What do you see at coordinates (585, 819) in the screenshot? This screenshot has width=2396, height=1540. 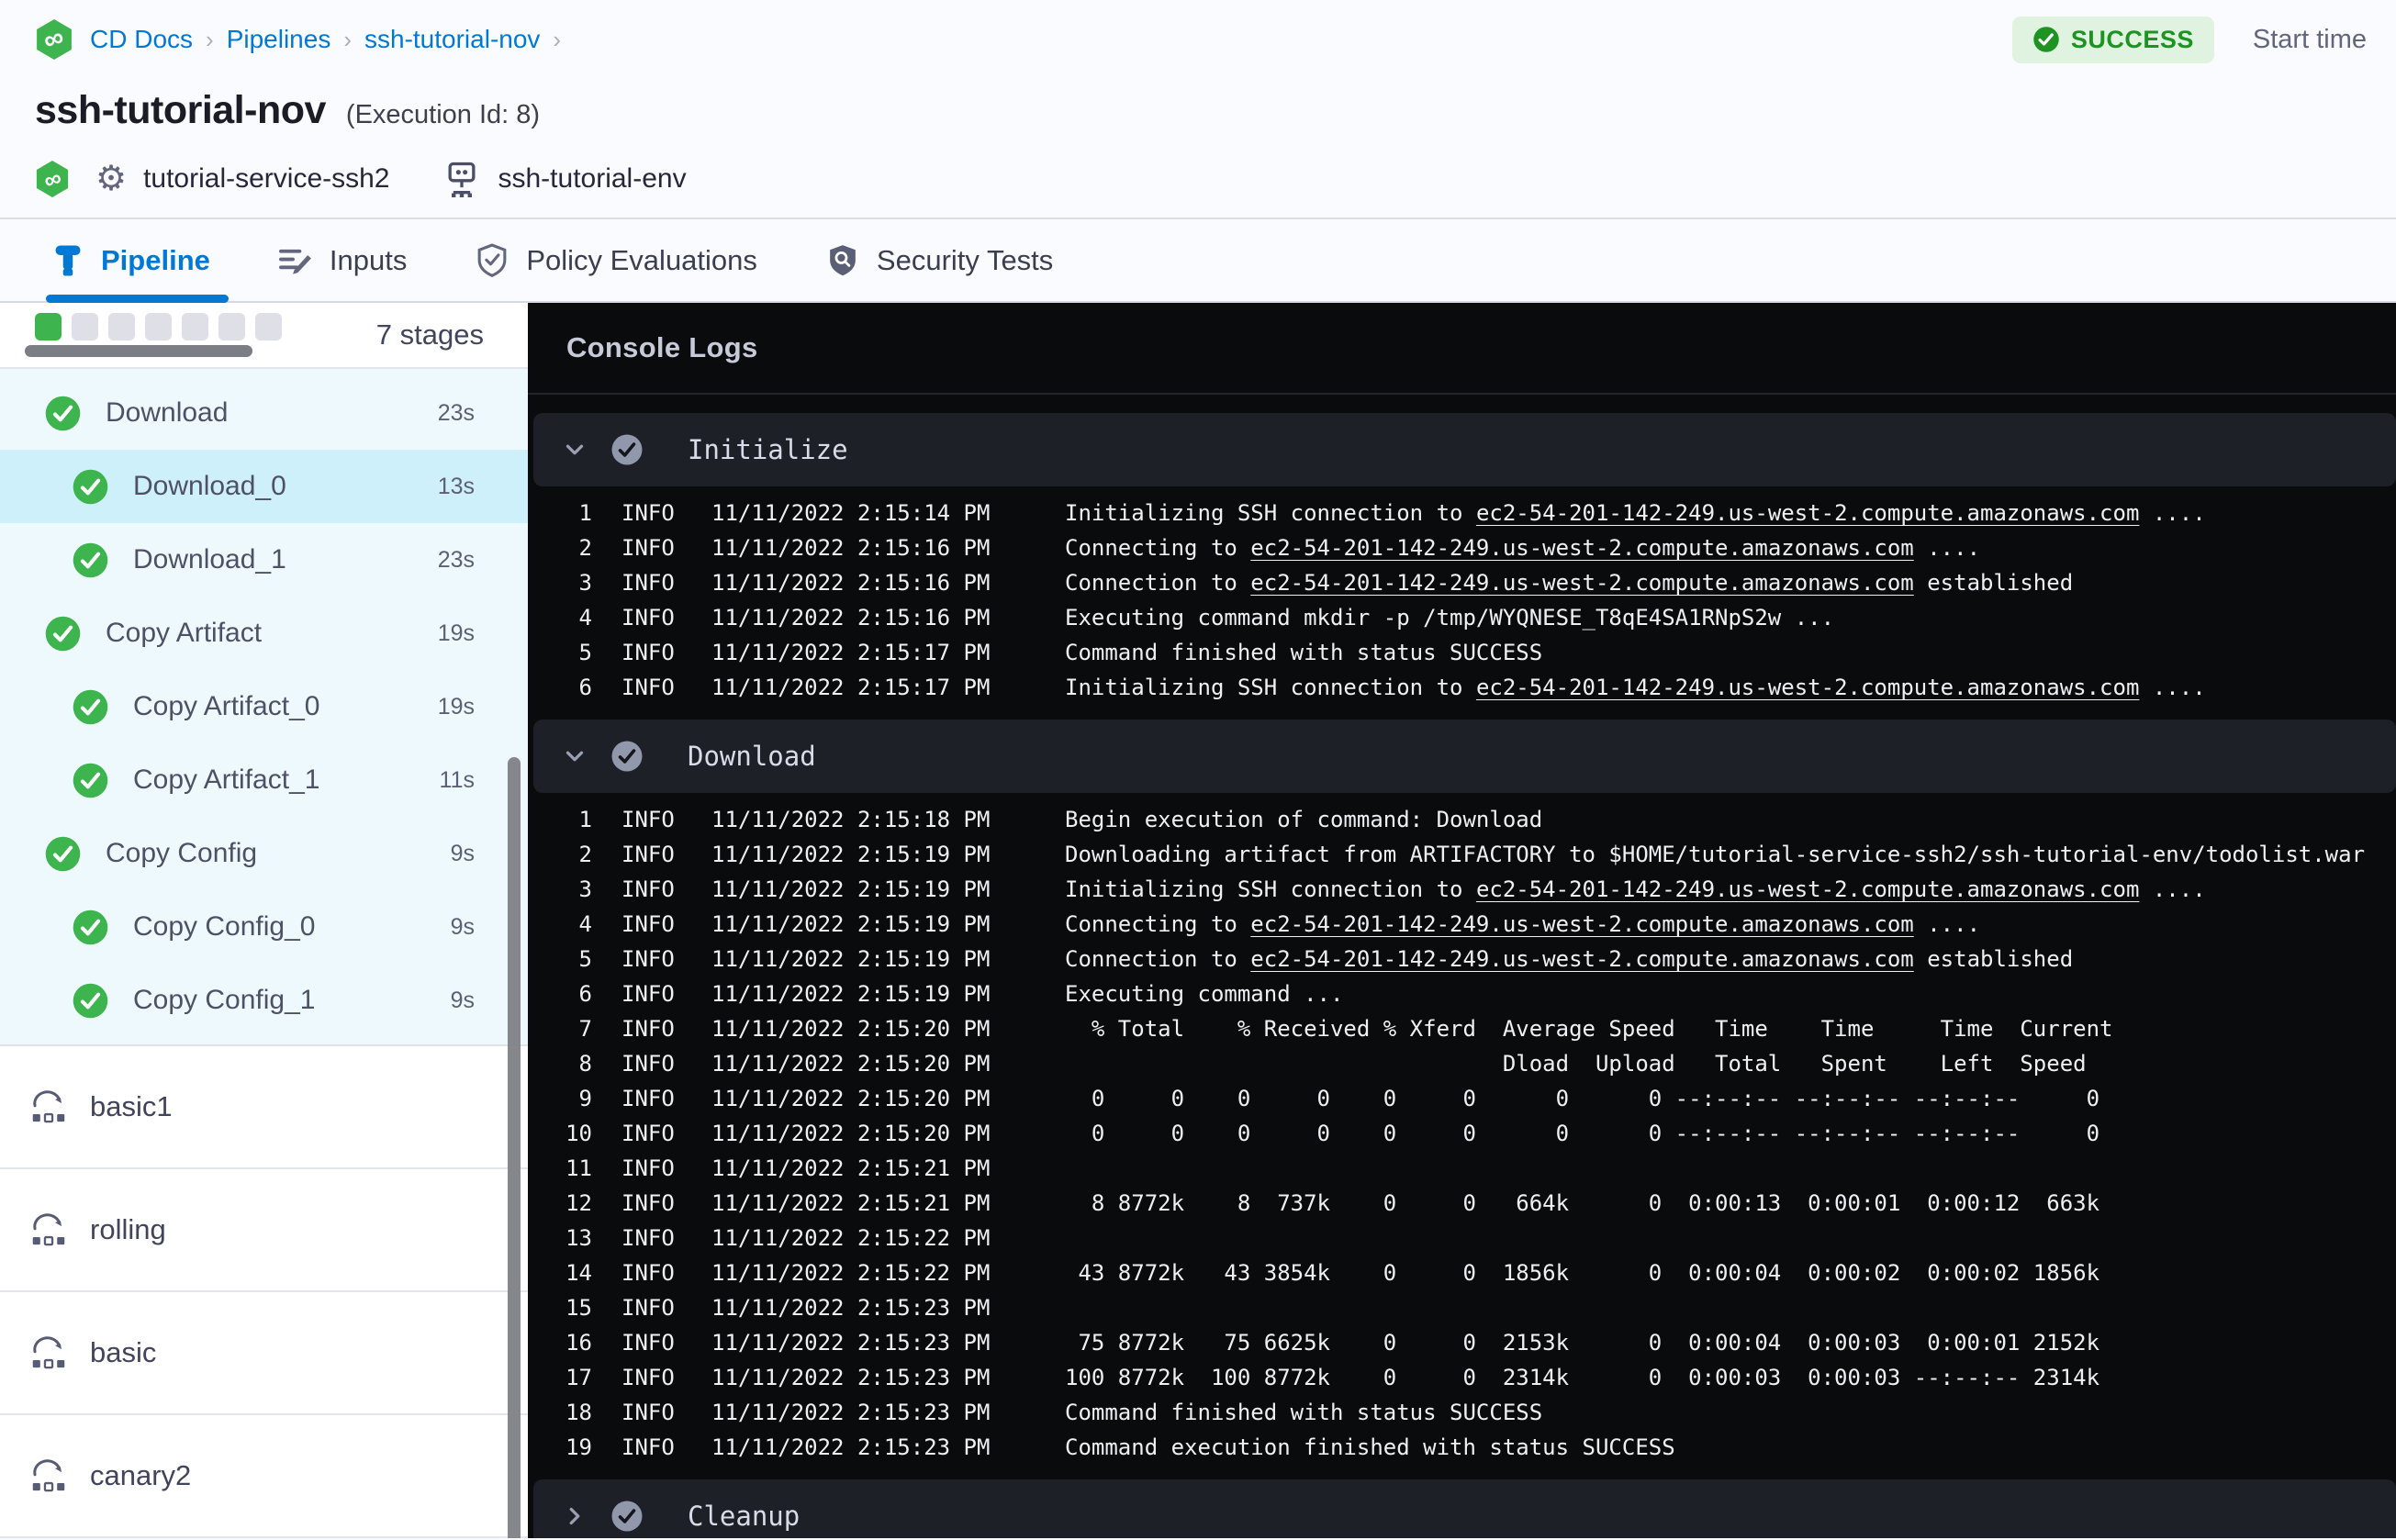 I see `log-line-number: 1` at bounding box center [585, 819].